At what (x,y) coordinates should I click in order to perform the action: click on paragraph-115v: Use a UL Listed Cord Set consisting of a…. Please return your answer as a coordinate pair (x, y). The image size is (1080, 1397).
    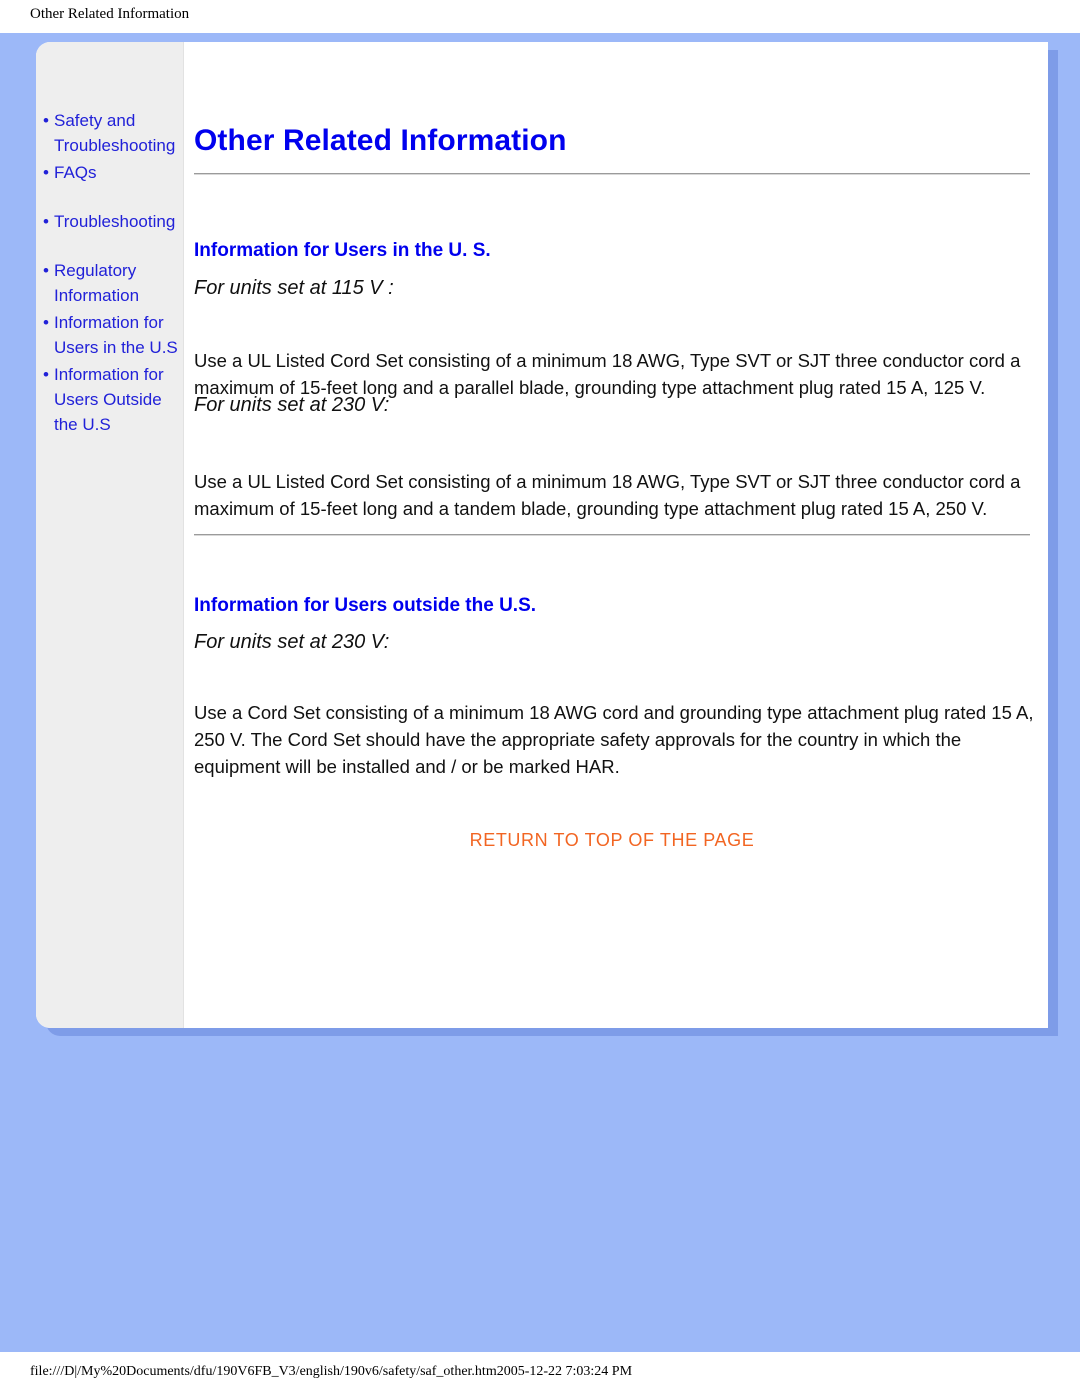
    Looking at the image, I should click on (607, 373).